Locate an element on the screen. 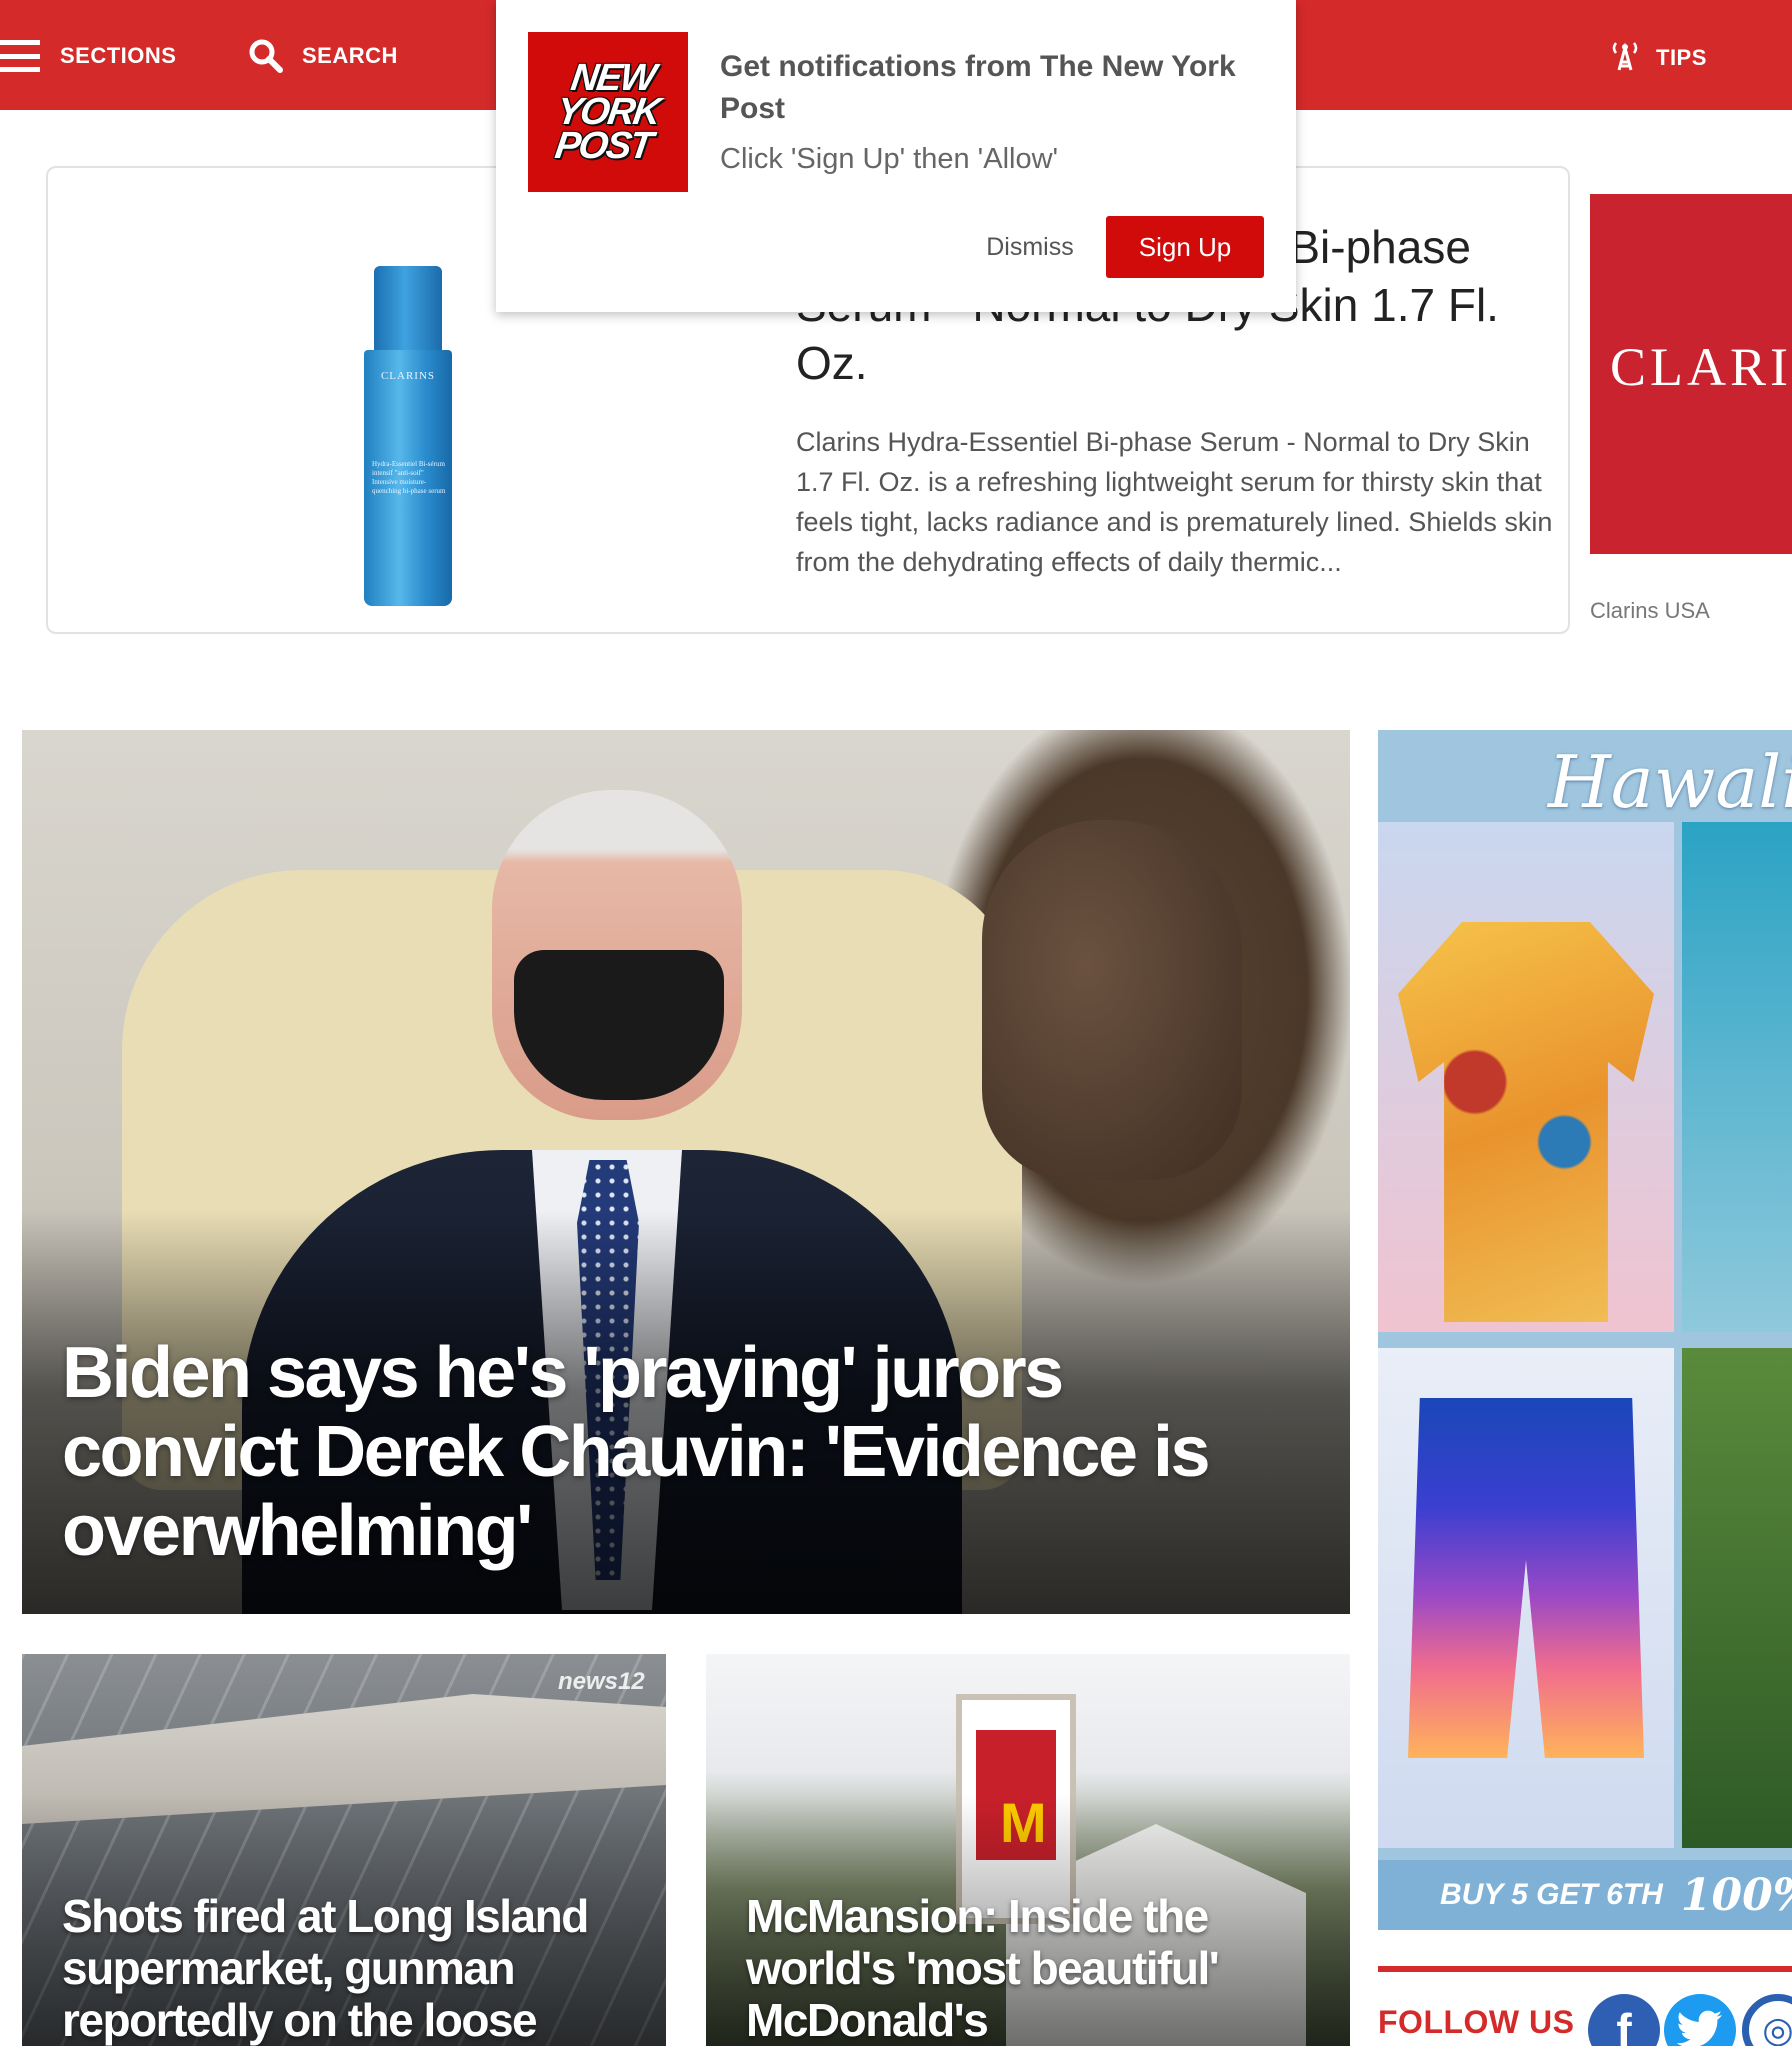  news12-watermark: news12 is located at coordinates (601, 1681).